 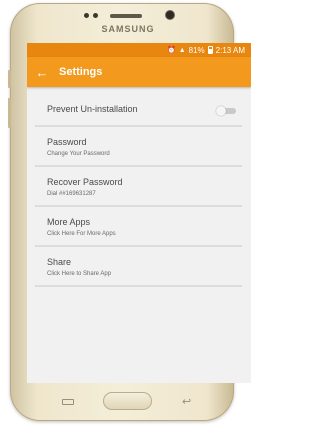 I want to click on battery-percent: 81%, so click(x=196, y=50).